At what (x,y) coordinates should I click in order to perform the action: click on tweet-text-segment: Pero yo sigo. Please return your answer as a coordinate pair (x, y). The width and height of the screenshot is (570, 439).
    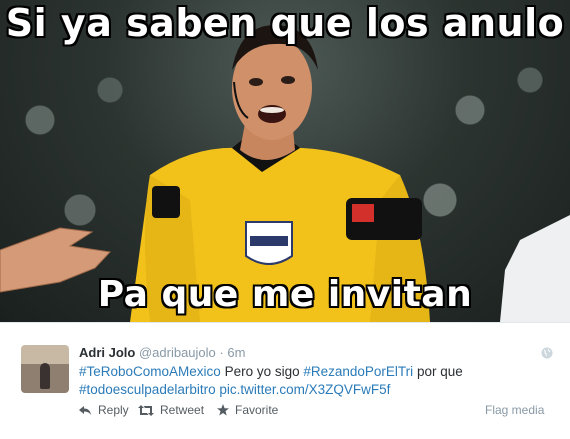
    Looking at the image, I should click on (262, 371).